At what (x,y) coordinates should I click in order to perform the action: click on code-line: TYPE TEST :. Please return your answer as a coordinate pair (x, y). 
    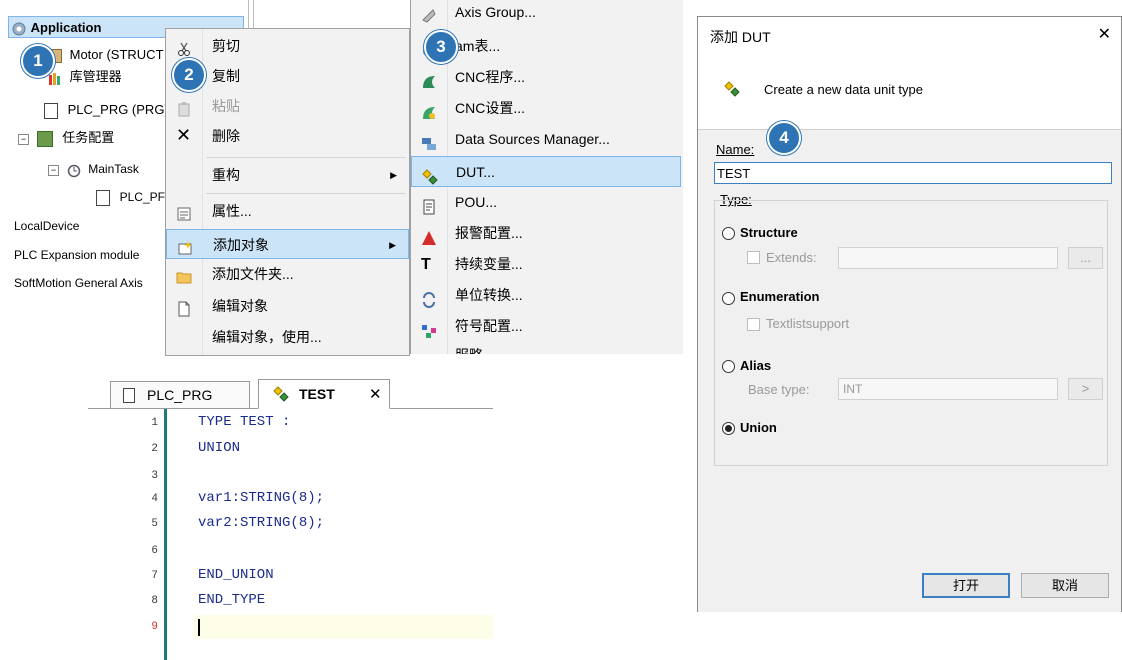
    Looking at the image, I should click on (244, 422).